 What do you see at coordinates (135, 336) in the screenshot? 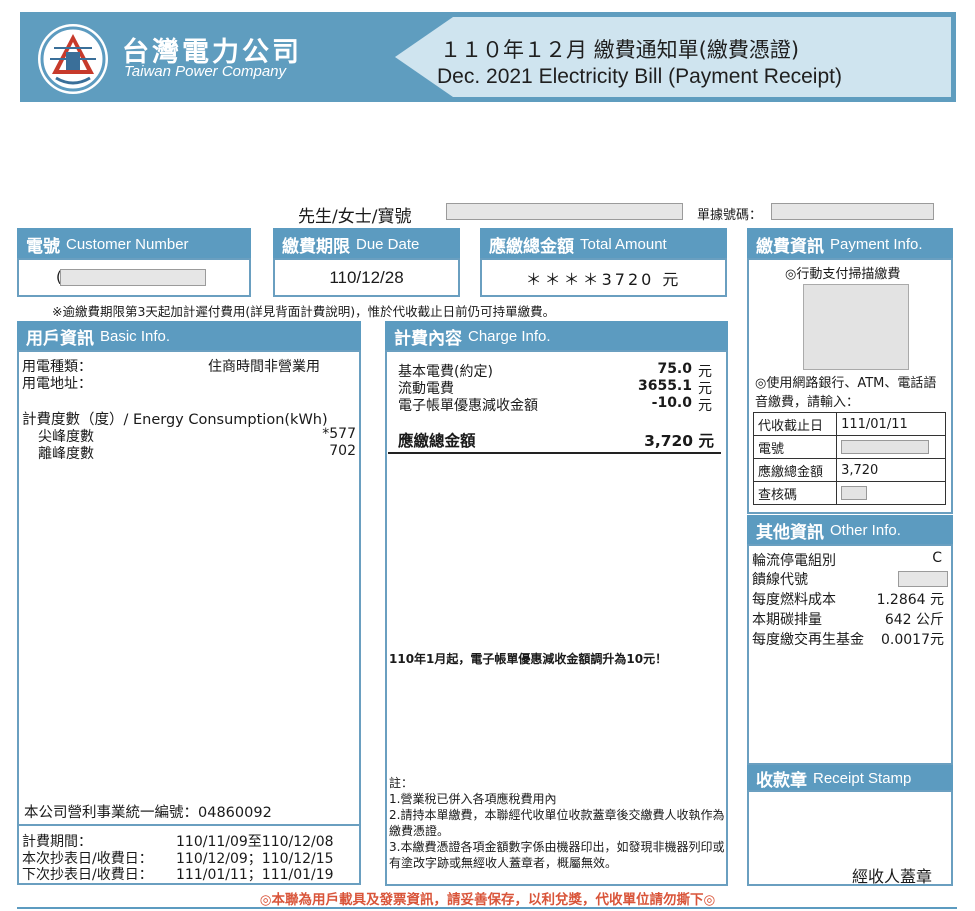
I see `basic-info-label-en: Basic Info.` at bounding box center [135, 336].